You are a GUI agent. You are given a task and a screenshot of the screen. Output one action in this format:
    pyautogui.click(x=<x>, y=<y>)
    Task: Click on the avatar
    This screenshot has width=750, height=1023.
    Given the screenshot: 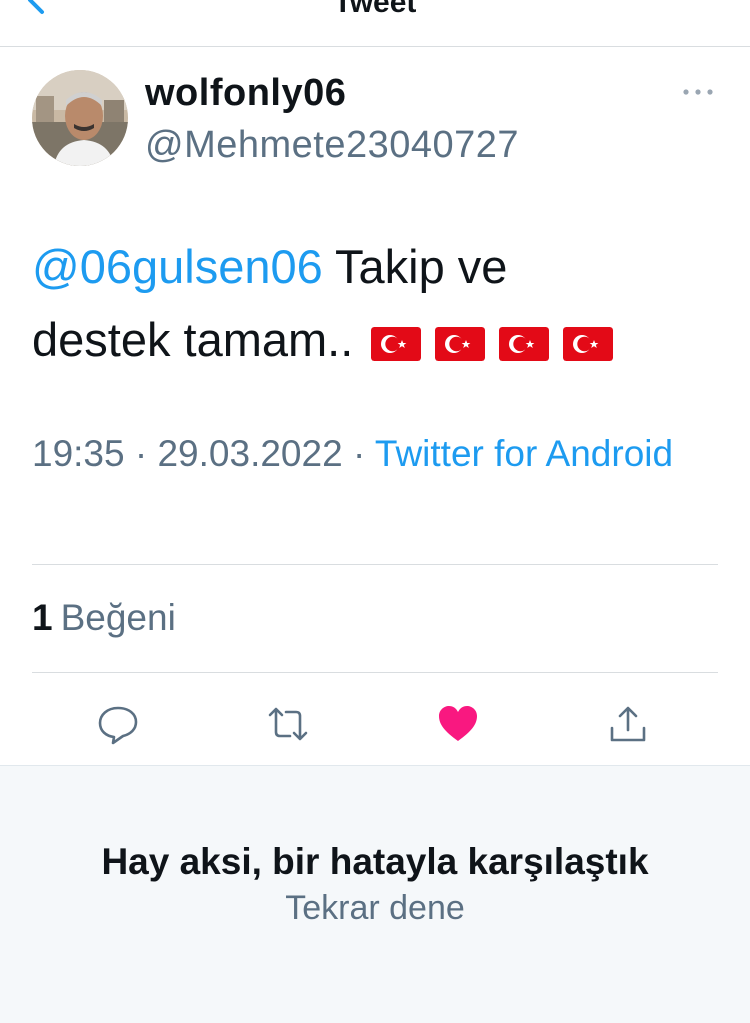 What is the action you would take?
    pyautogui.click(x=80, y=118)
    